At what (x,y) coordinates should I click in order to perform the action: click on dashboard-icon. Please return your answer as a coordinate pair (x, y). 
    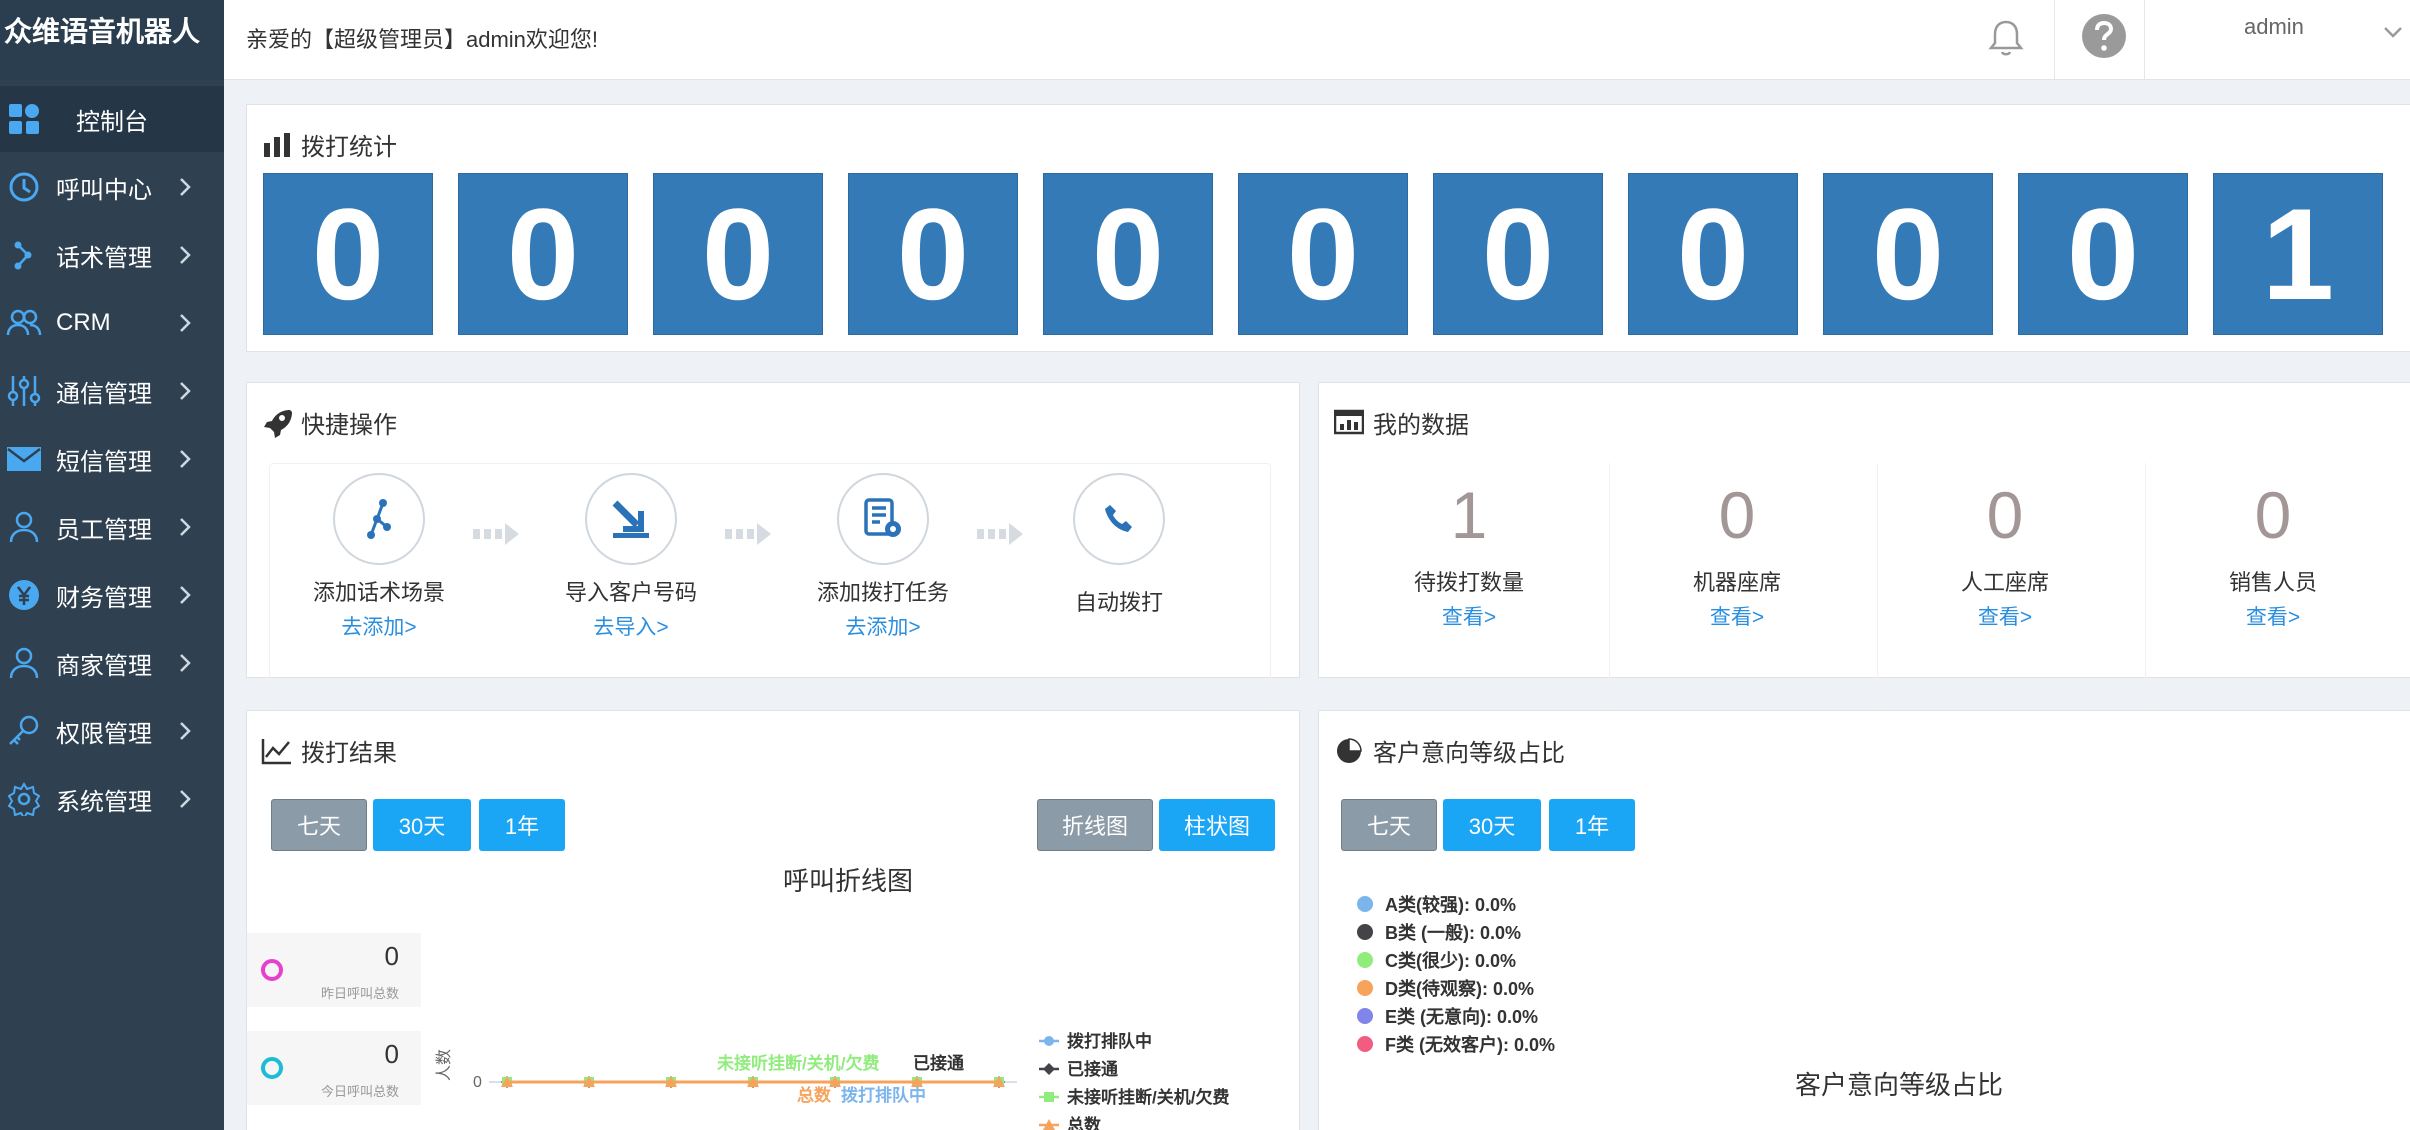
    Looking at the image, I should click on (24, 119).